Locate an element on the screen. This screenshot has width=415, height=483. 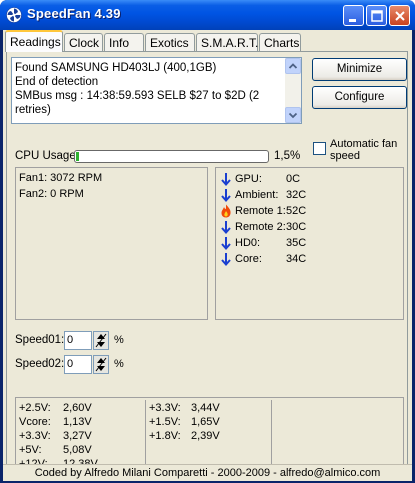
close-window-button is located at coordinates (399, 15).